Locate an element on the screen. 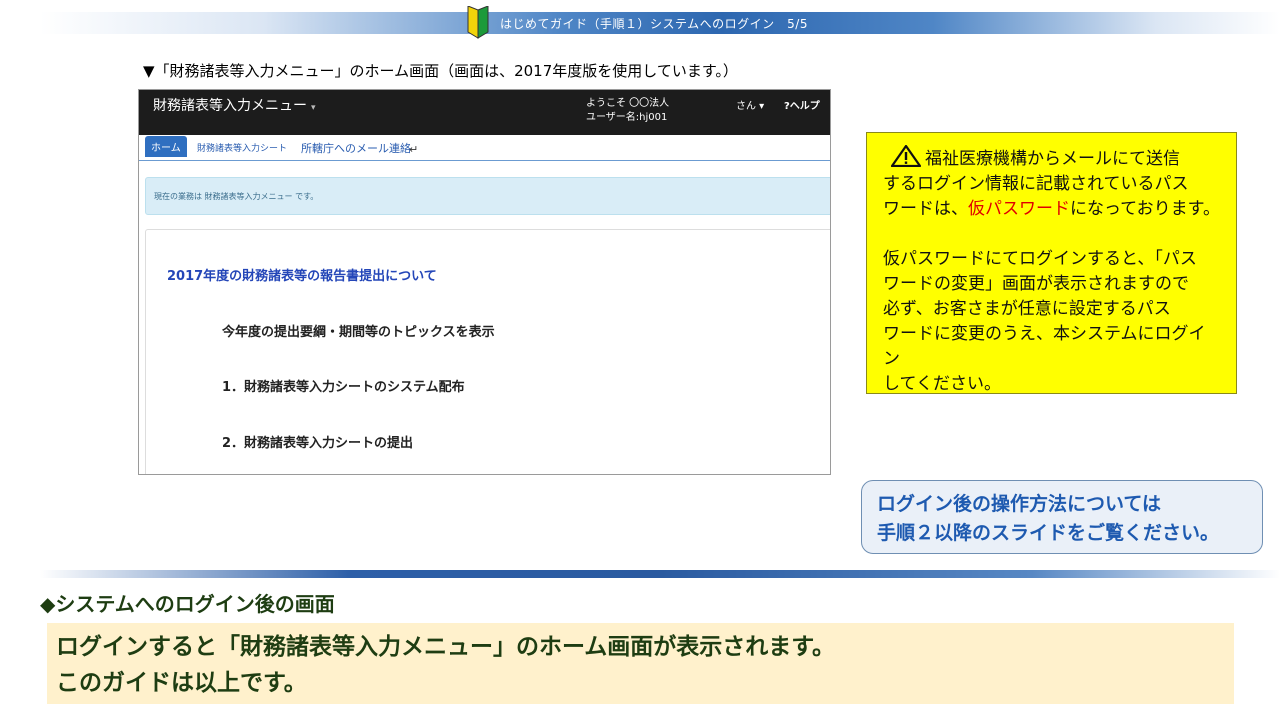 The width and height of the screenshot is (1280, 720). content-line: 今年度の提出要綱・期間等のトピックスを表示 is located at coordinates (358, 332).